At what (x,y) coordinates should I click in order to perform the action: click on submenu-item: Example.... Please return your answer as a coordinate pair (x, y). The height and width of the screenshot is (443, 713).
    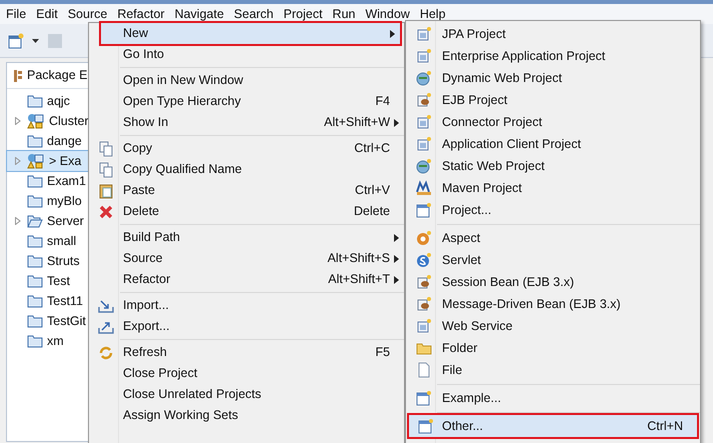
    Looking at the image, I should click on (553, 398).